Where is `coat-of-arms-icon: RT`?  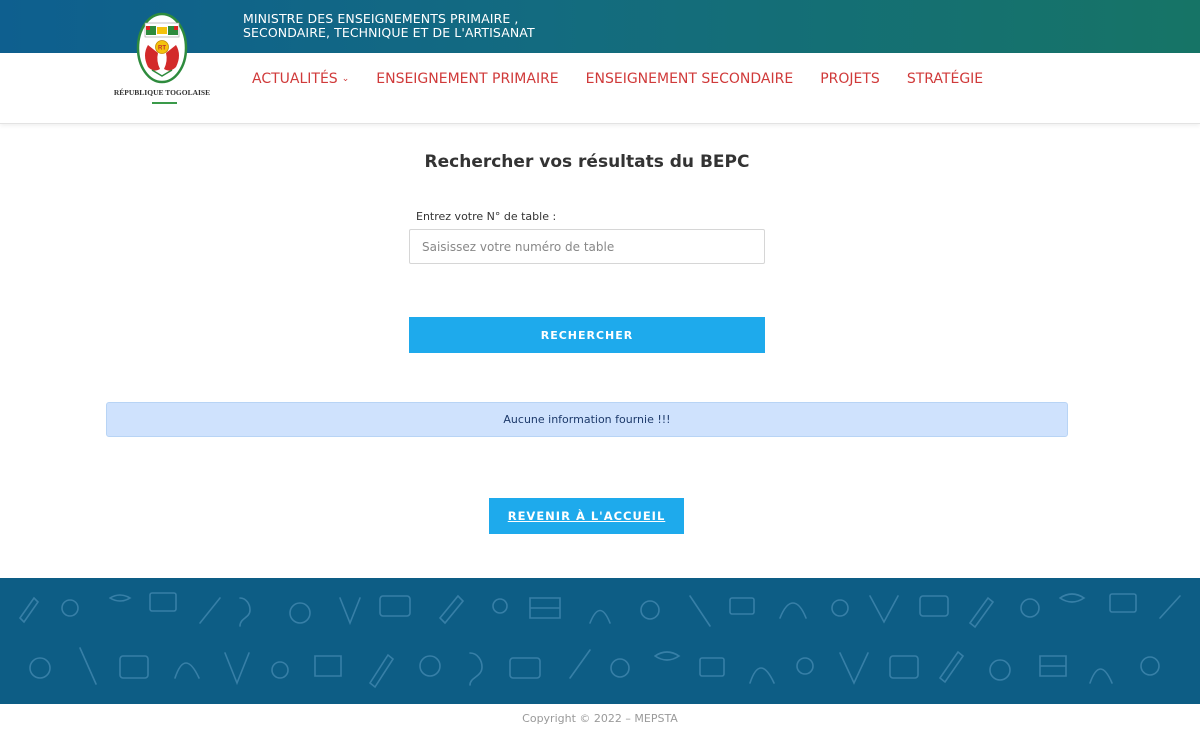 coat-of-arms-icon: RT is located at coordinates (162, 48).